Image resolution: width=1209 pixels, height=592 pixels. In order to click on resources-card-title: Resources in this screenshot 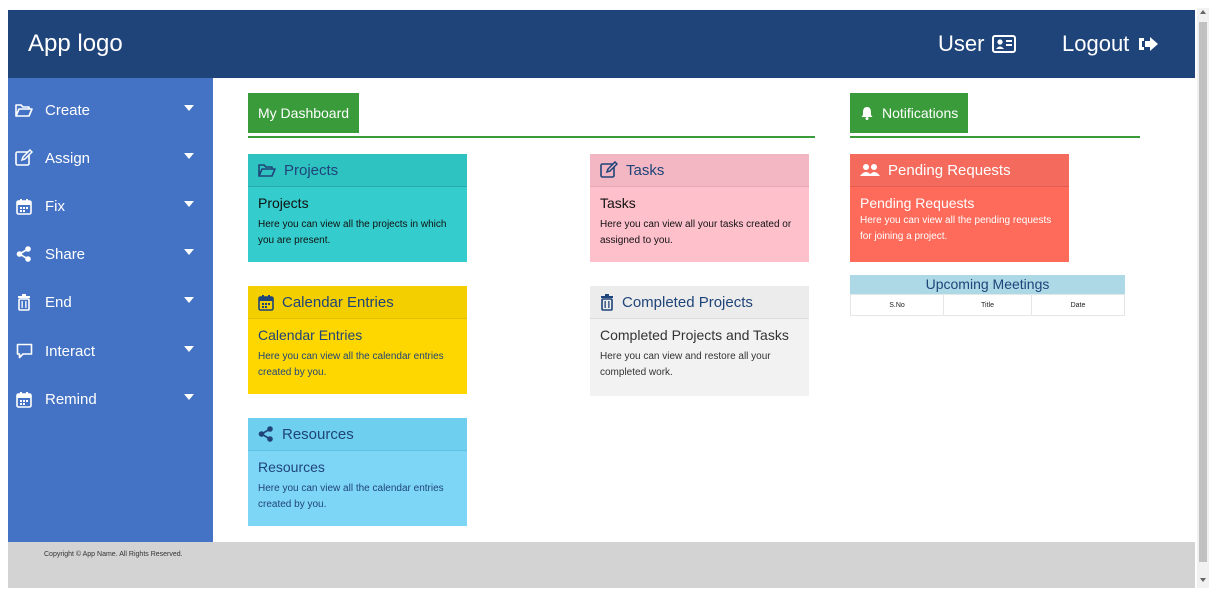, I will do `click(291, 467)`.